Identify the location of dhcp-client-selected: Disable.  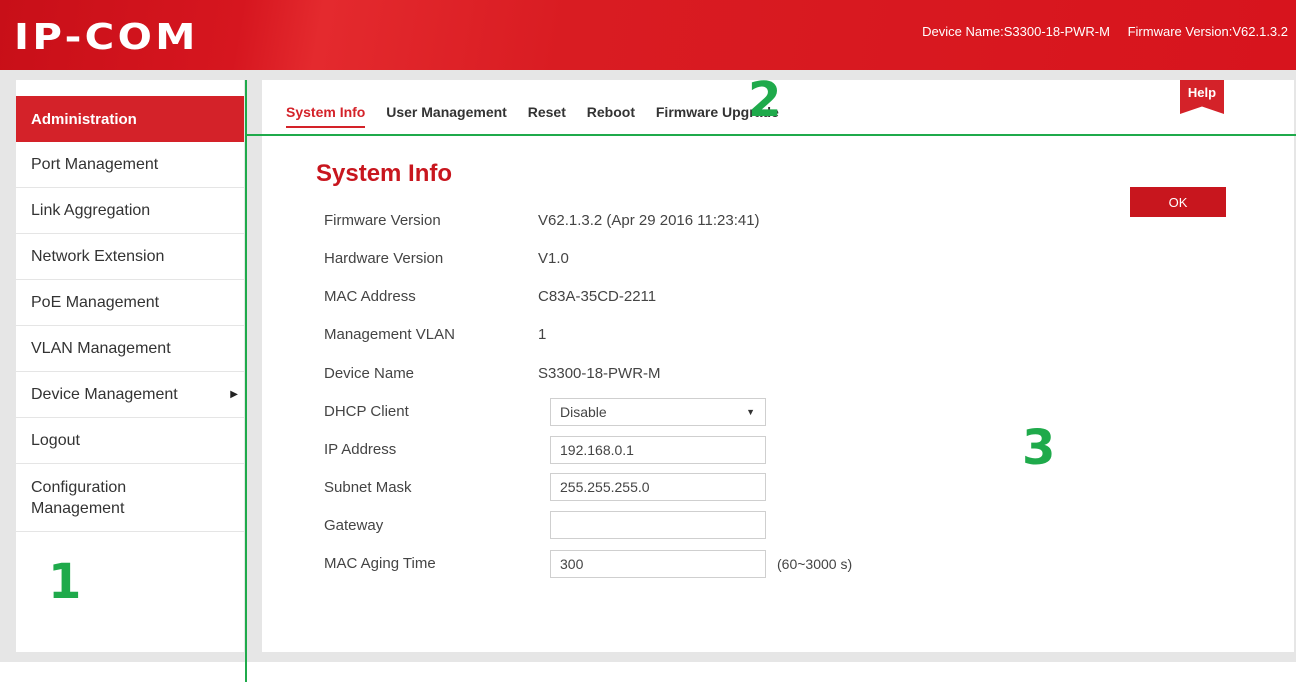
(583, 412).